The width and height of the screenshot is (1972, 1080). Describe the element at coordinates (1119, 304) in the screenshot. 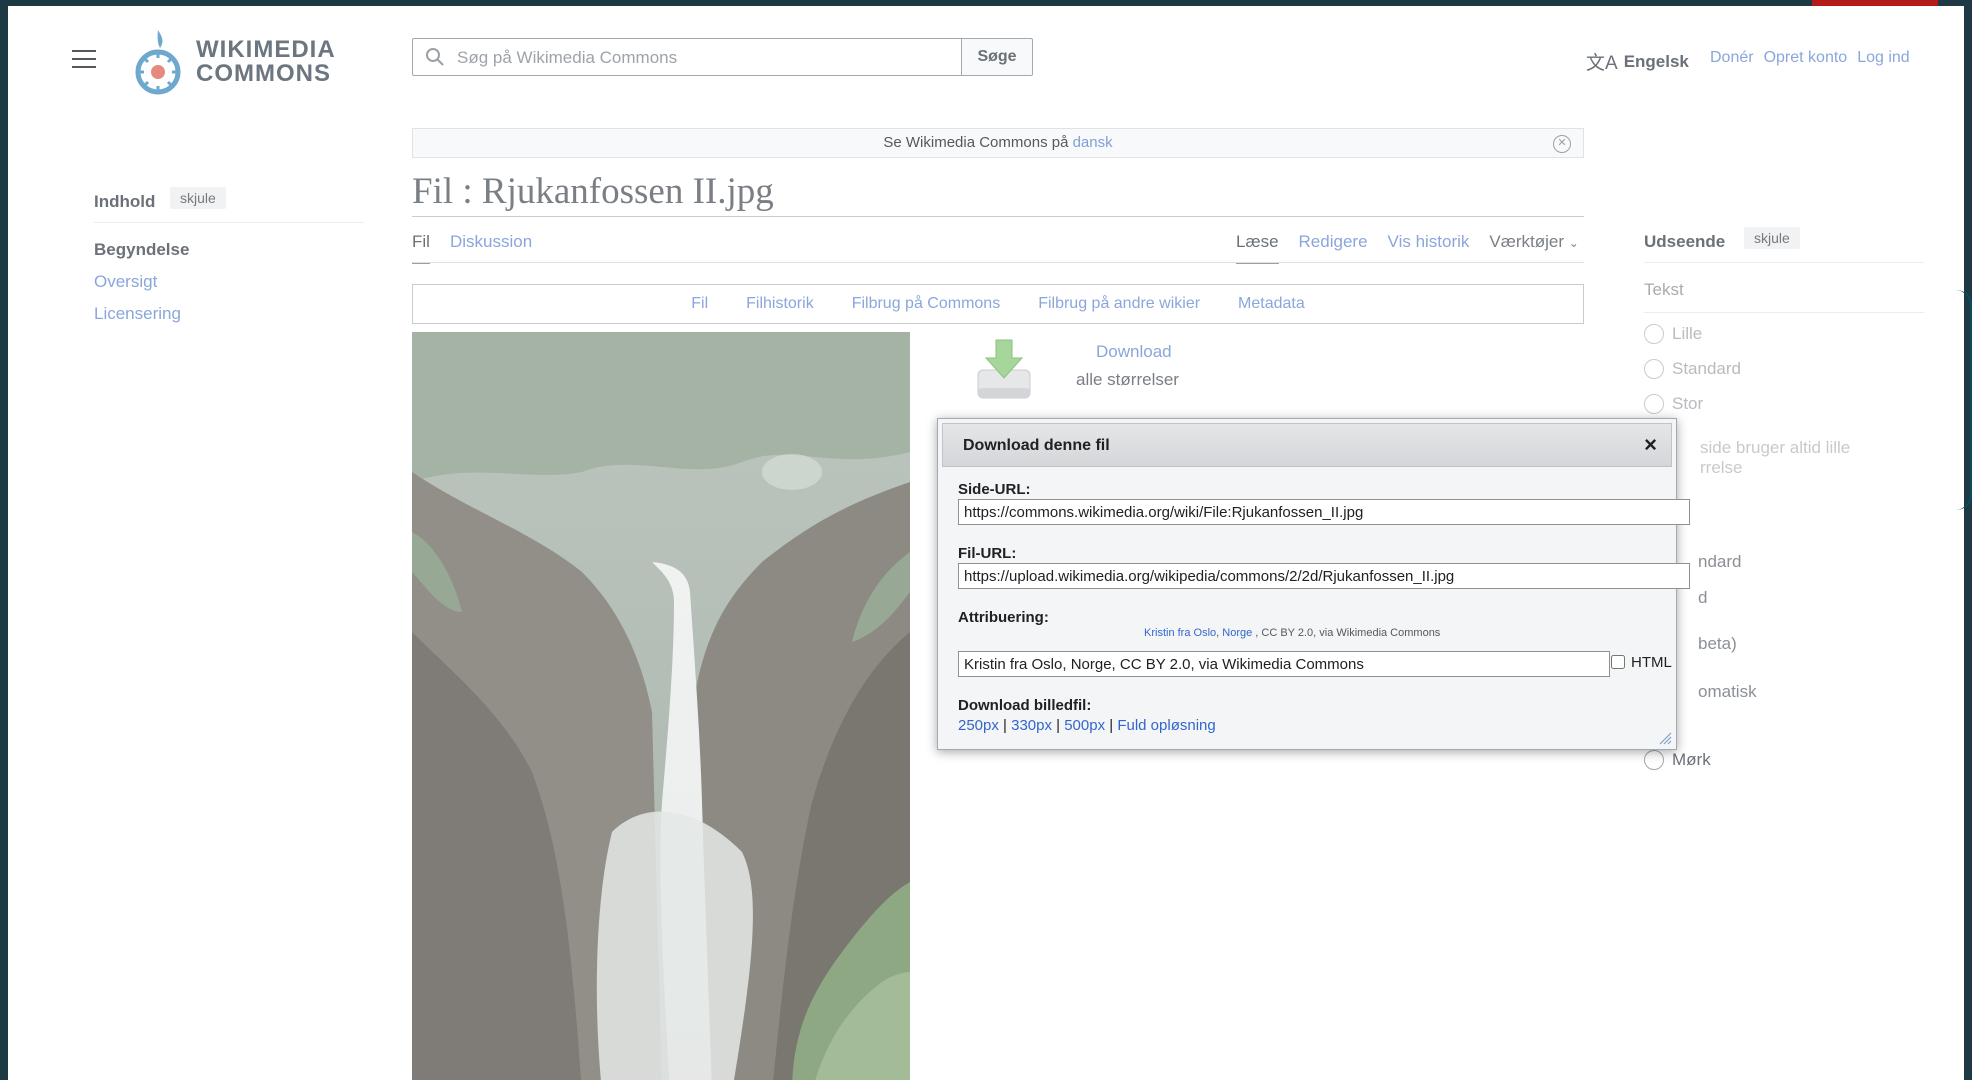

I see `file-nav-filbrug-andre: Filbrug på andre wikier` at that location.